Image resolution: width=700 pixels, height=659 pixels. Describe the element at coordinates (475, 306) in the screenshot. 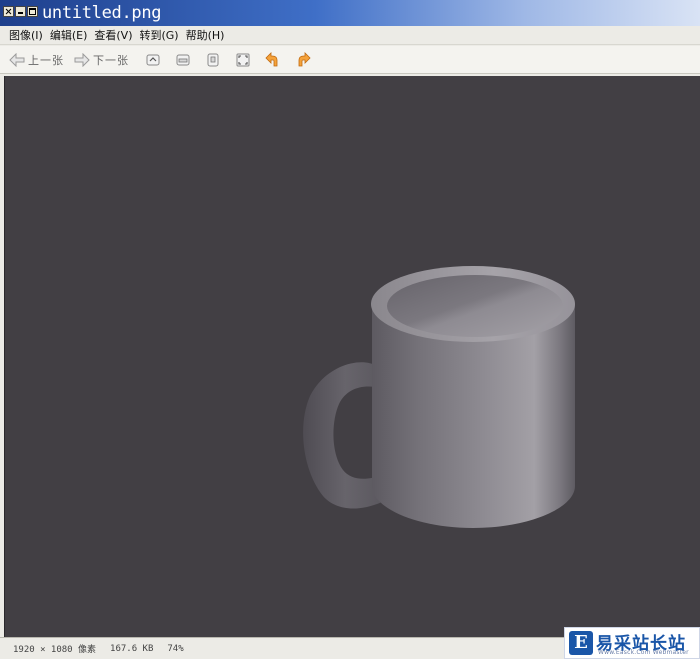

I see `mug-interior` at that location.